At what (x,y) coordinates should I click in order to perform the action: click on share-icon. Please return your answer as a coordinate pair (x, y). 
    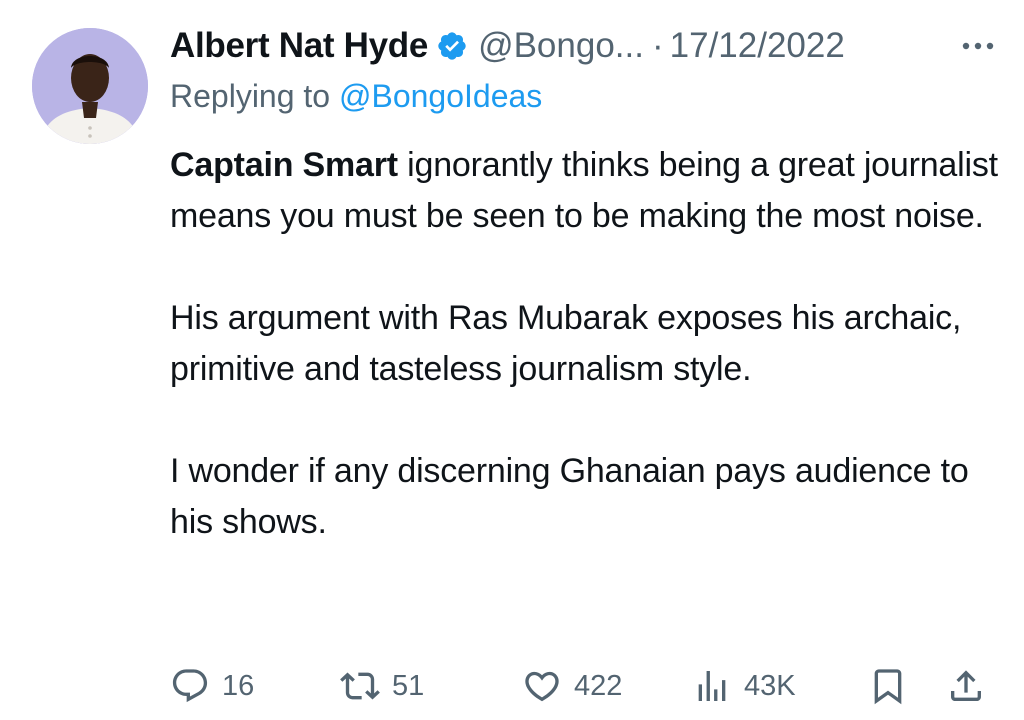
    Looking at the image, I should click on (966, 685).